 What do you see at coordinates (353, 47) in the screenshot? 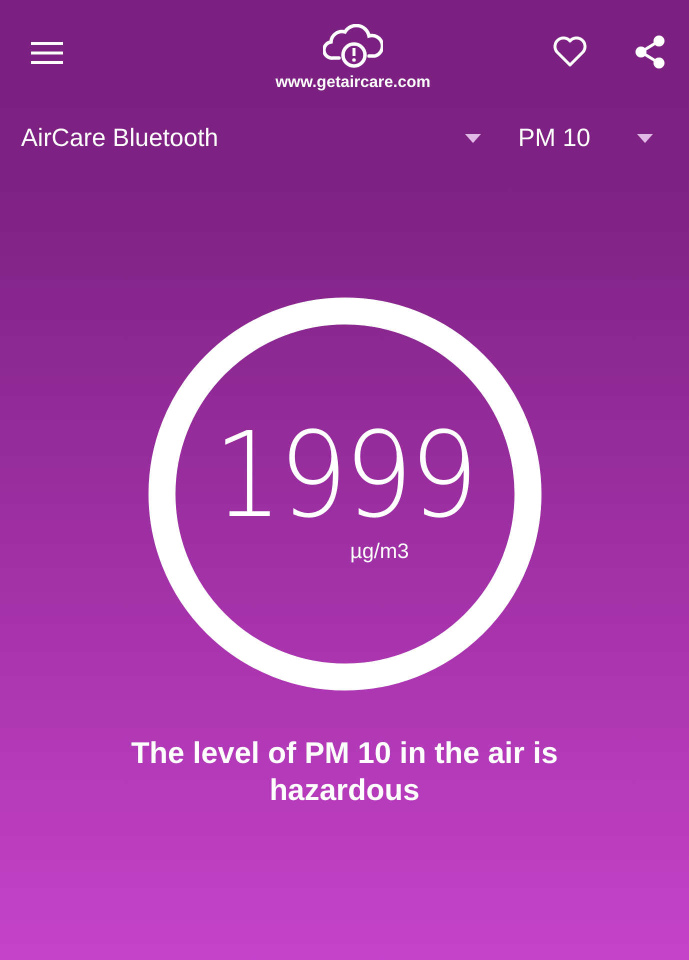
I see `cloud-alert-icon` at bounding box center [353, 47].